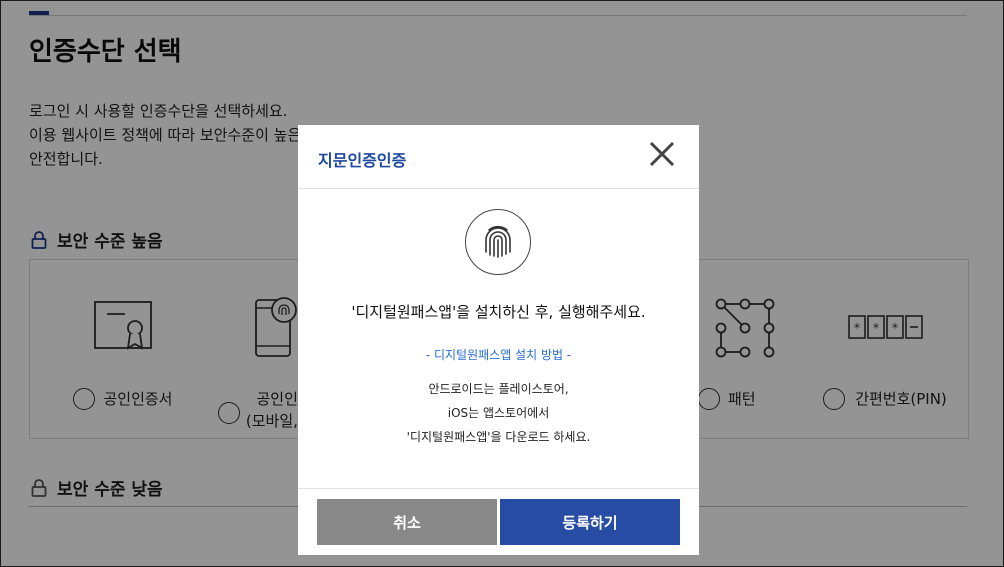  What do you see at coordinates (362, 160) in the screenshot?
I see `modal-title: 지문인증인증` at bounding box center [362, 160].